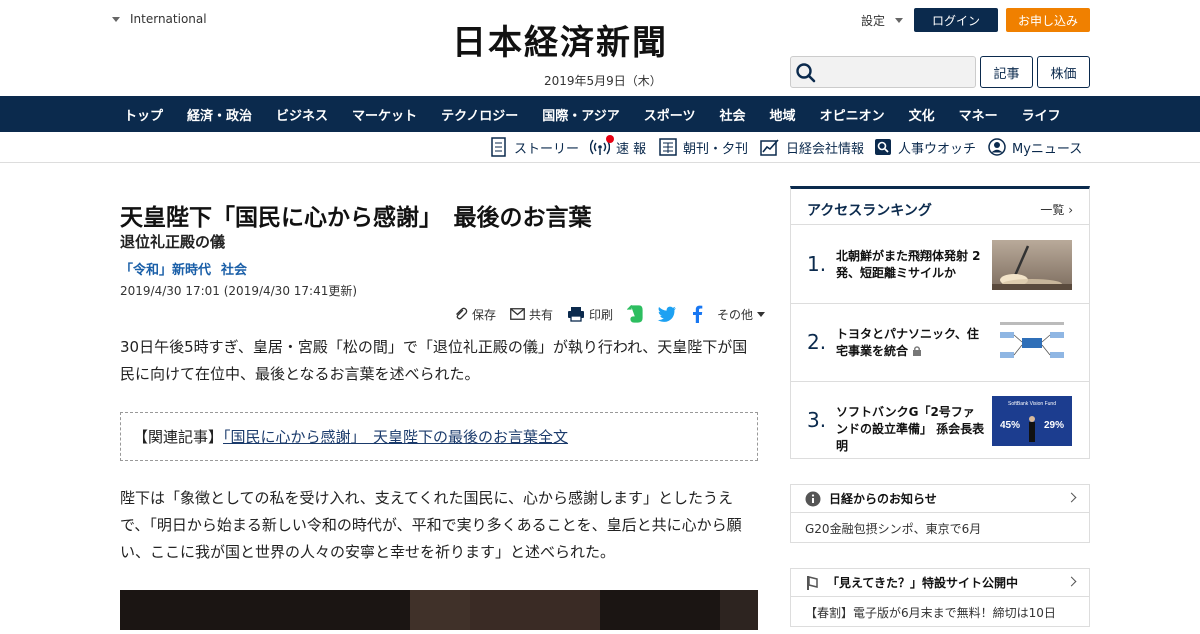 The image size is (1200, 634). Describe the element at coordinates (716, 149) in the screenshot. I see `subnav-paper-label: 朝刊・夕刊` at that location.